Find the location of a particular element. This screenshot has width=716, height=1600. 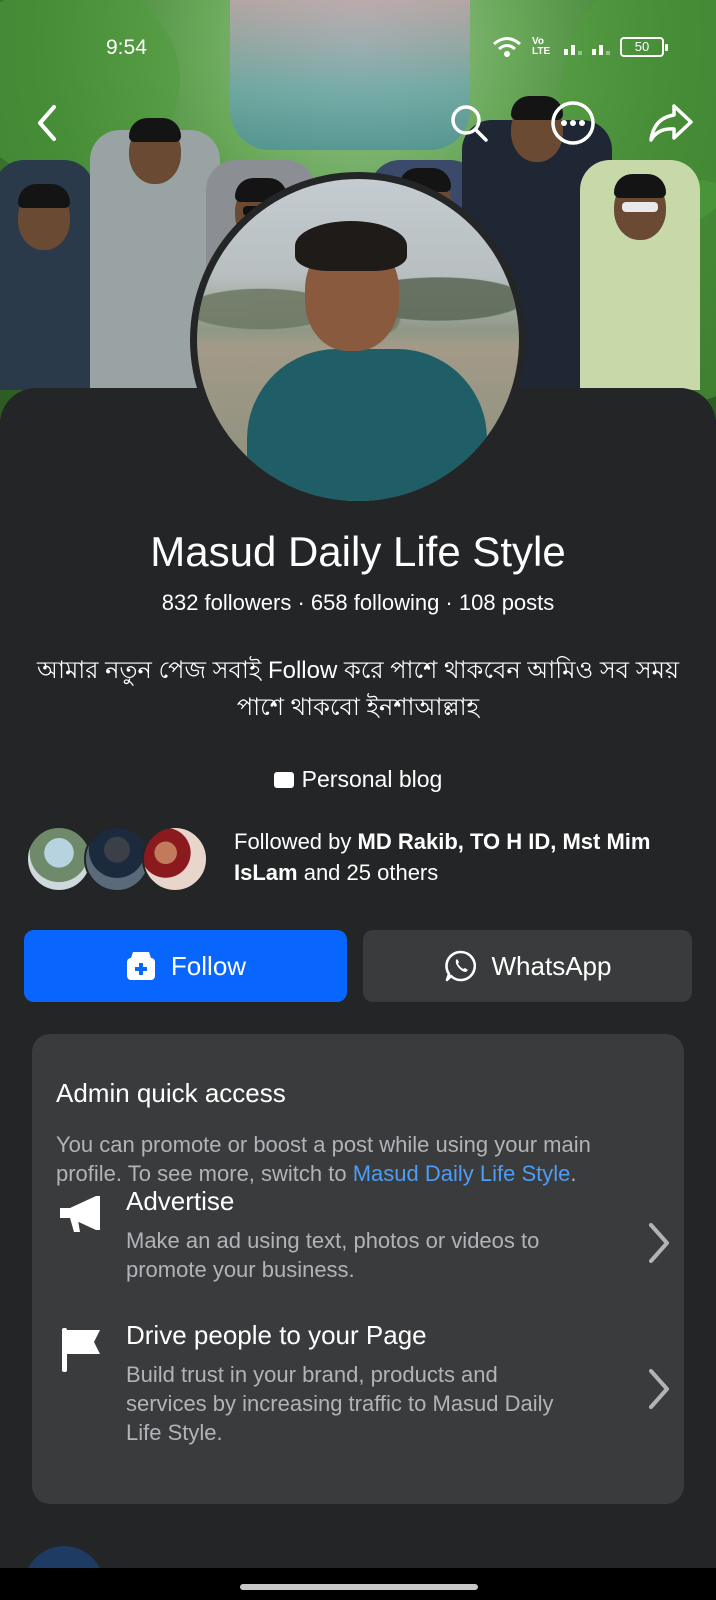

page-category-label: Personal blog is located at coordinates (372, 779).